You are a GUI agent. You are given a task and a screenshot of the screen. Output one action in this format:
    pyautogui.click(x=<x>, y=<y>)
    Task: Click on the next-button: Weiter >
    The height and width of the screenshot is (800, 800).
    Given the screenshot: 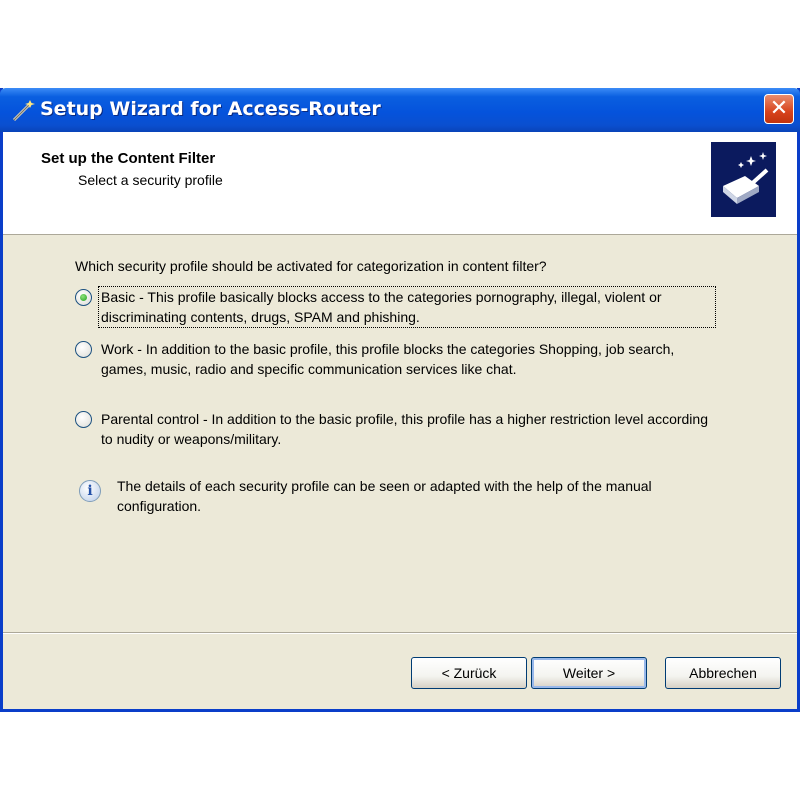 What is the action you would take?
    pyautogui.click(x=589, y=673)
    